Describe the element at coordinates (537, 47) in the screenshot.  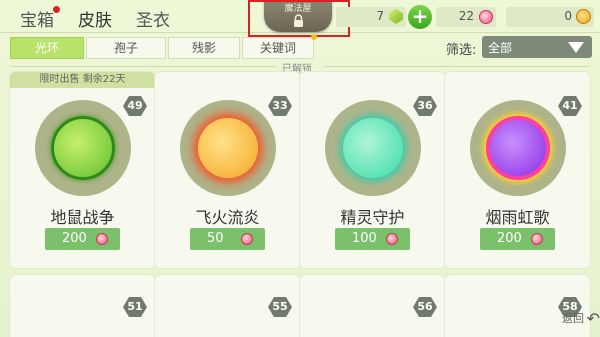
I see `filter-dropdown: 全部` at that location.